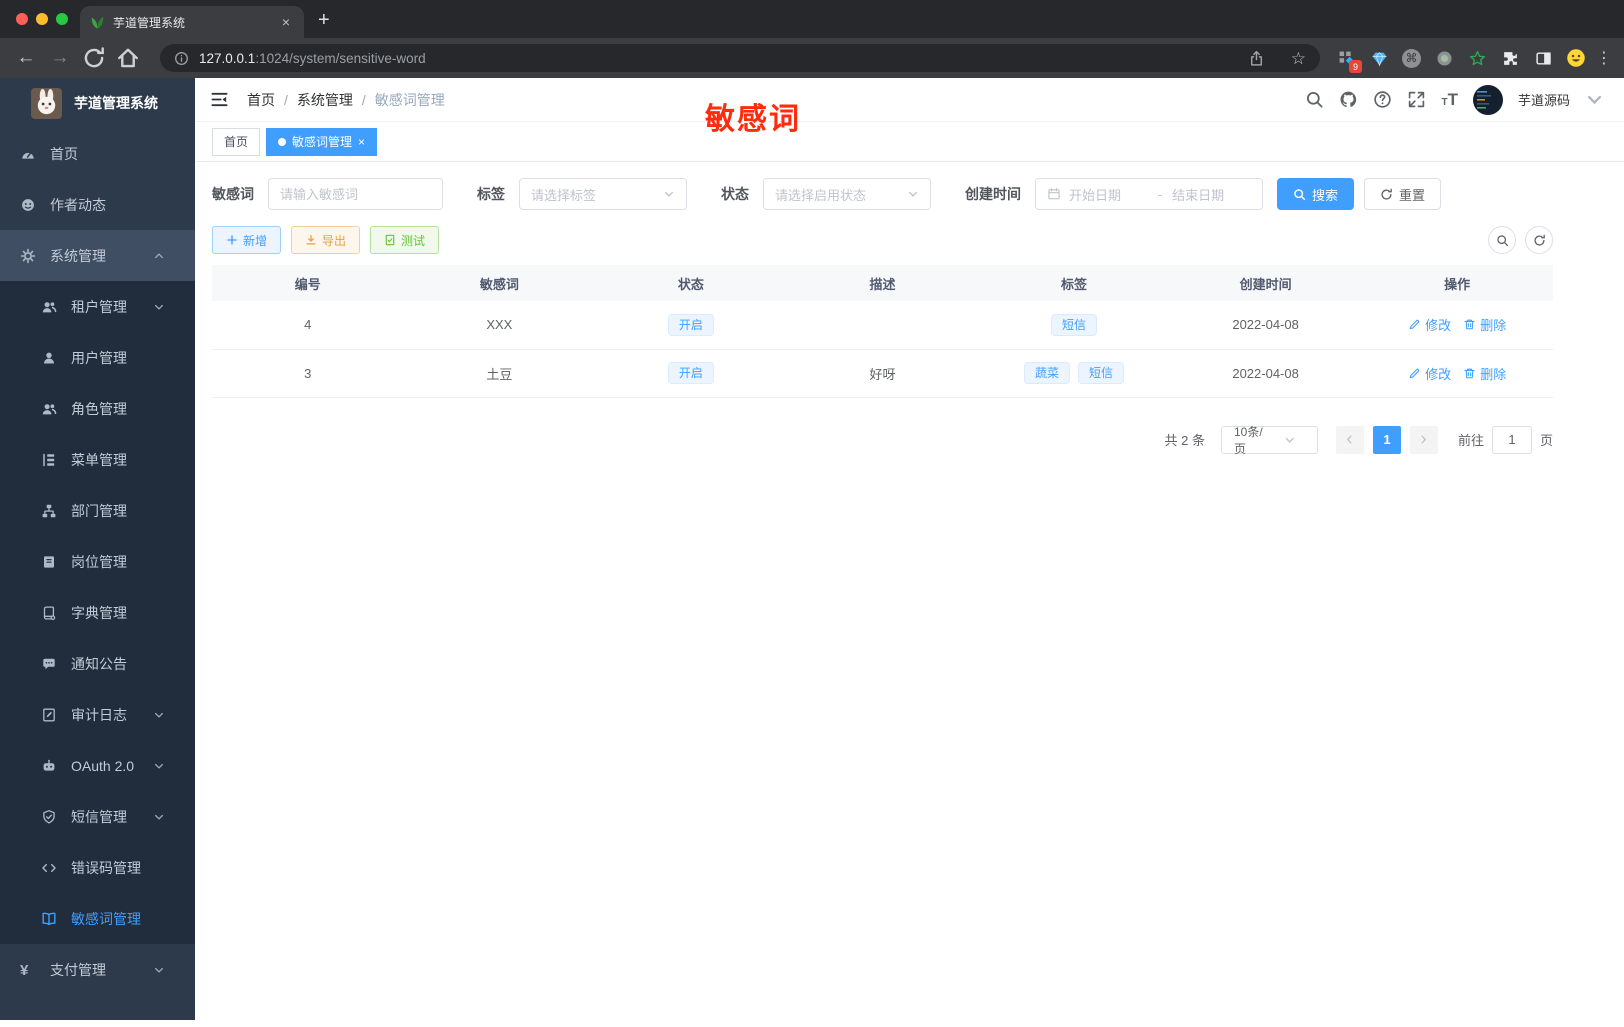  I want to click on page-tab-bar: 首页 敏感词管理 ×, so click(909, 142).